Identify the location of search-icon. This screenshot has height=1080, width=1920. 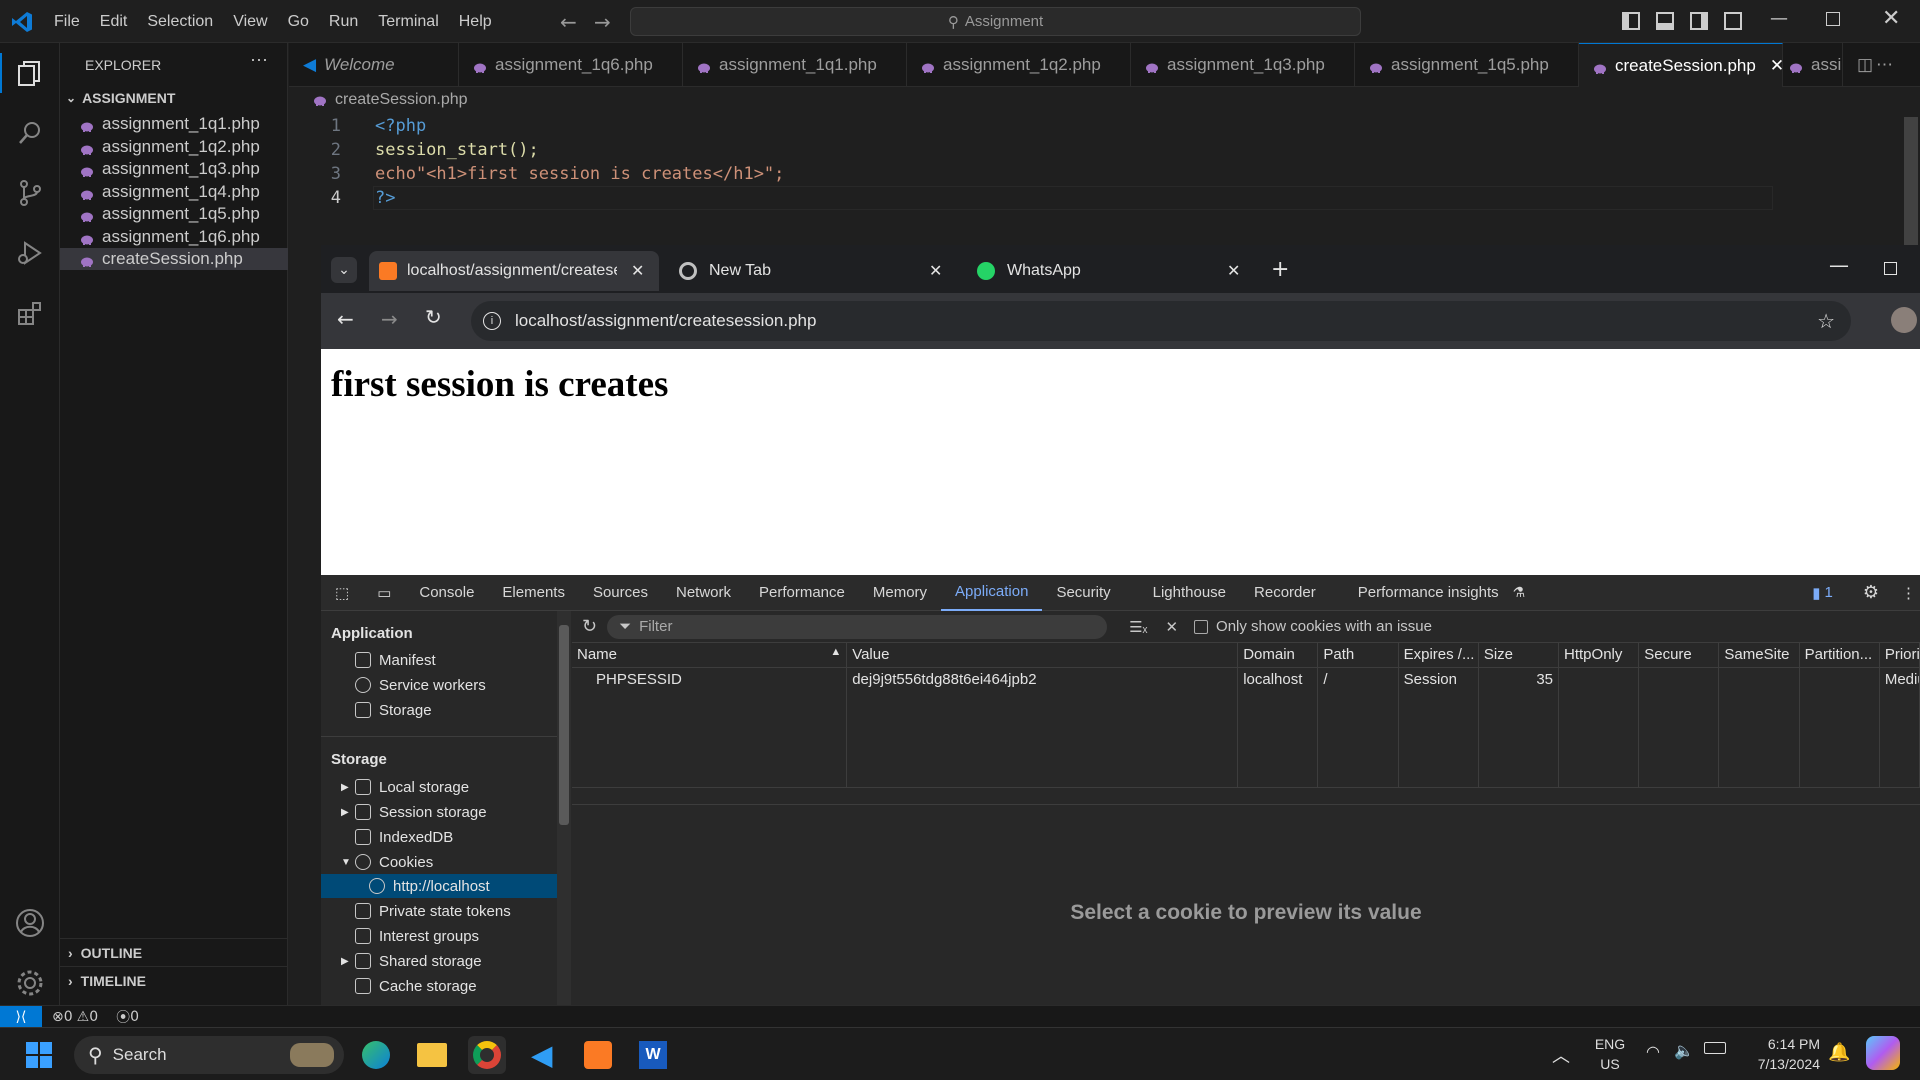
(30, 133).